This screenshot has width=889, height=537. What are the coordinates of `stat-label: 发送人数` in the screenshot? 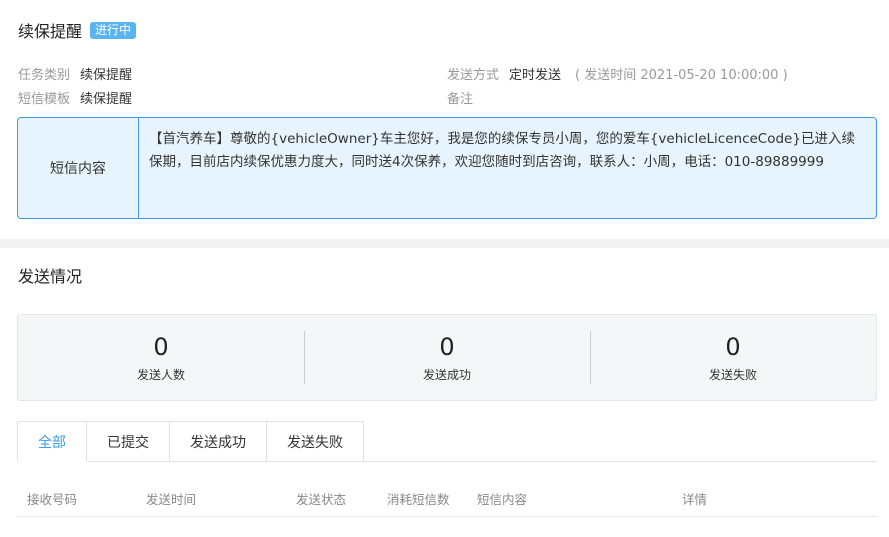 It's located at (160, 375).